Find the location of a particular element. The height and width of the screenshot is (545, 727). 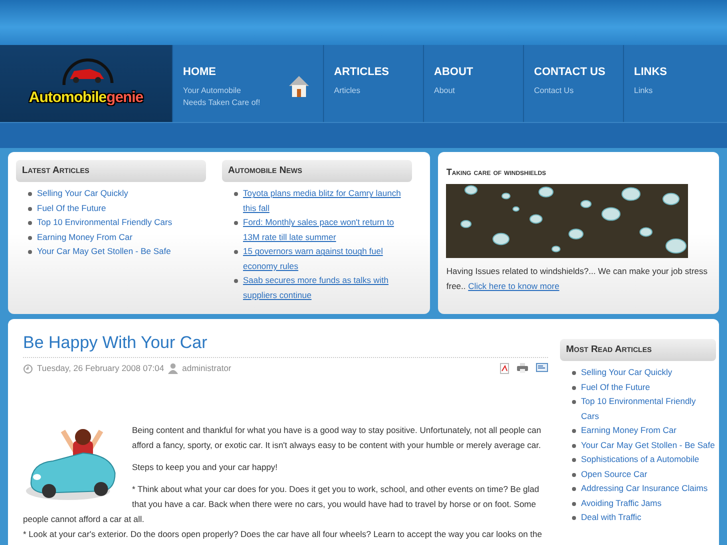

section-heading: Taking care of windshields is located at coordinates (497, 172).